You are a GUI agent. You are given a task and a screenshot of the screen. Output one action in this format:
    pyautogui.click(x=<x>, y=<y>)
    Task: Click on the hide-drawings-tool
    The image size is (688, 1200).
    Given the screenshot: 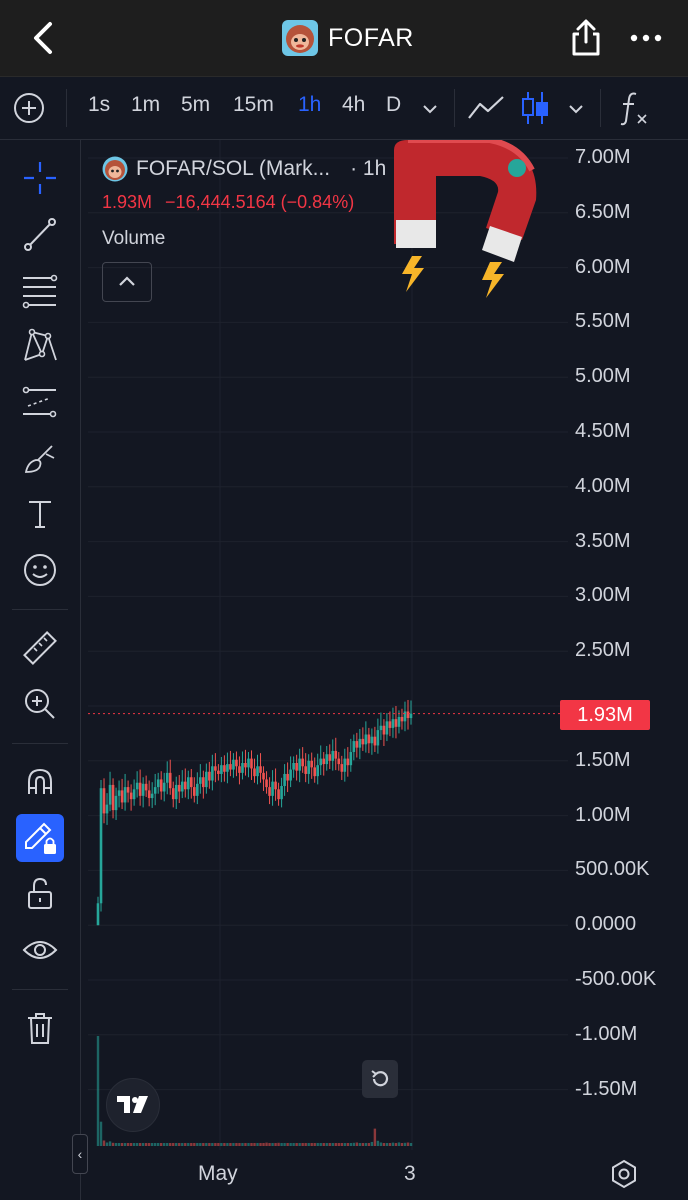 What is the action you would take?
    pyautogui.click(x=40, y=950)
    